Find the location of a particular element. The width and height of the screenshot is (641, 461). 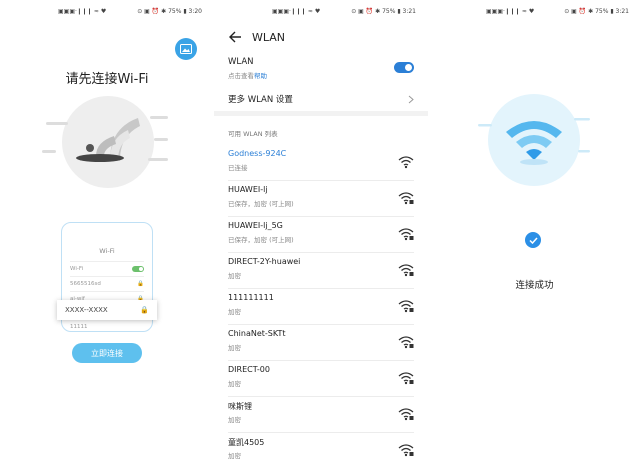

page-title: WLAN is located at coordinates (269, 37).